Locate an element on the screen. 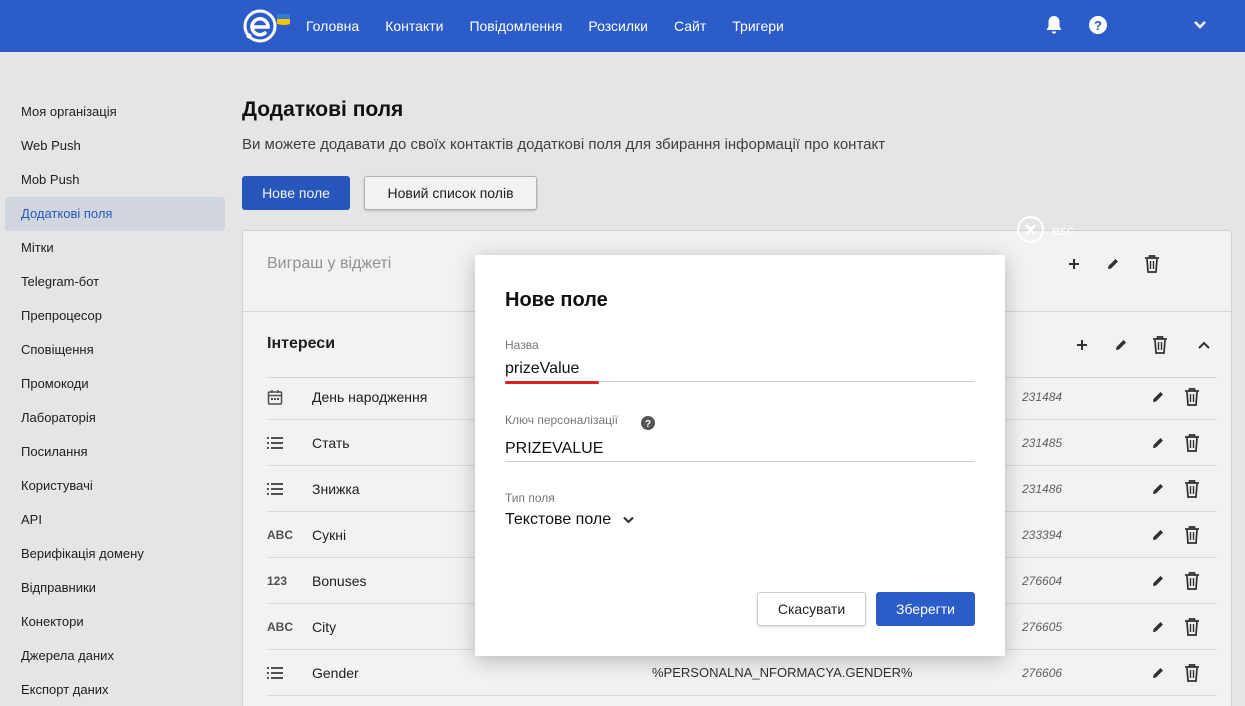  nav-item-campaigns: Розсилки is located at coordinates (618, 26).